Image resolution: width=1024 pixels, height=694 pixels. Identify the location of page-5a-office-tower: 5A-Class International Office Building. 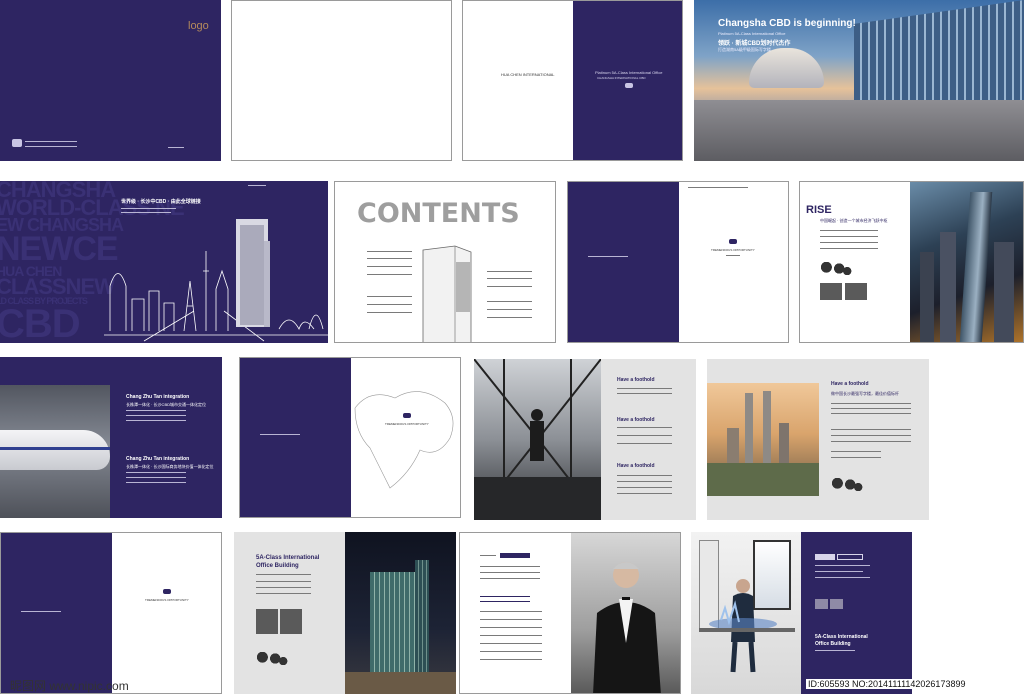
(345, 613).